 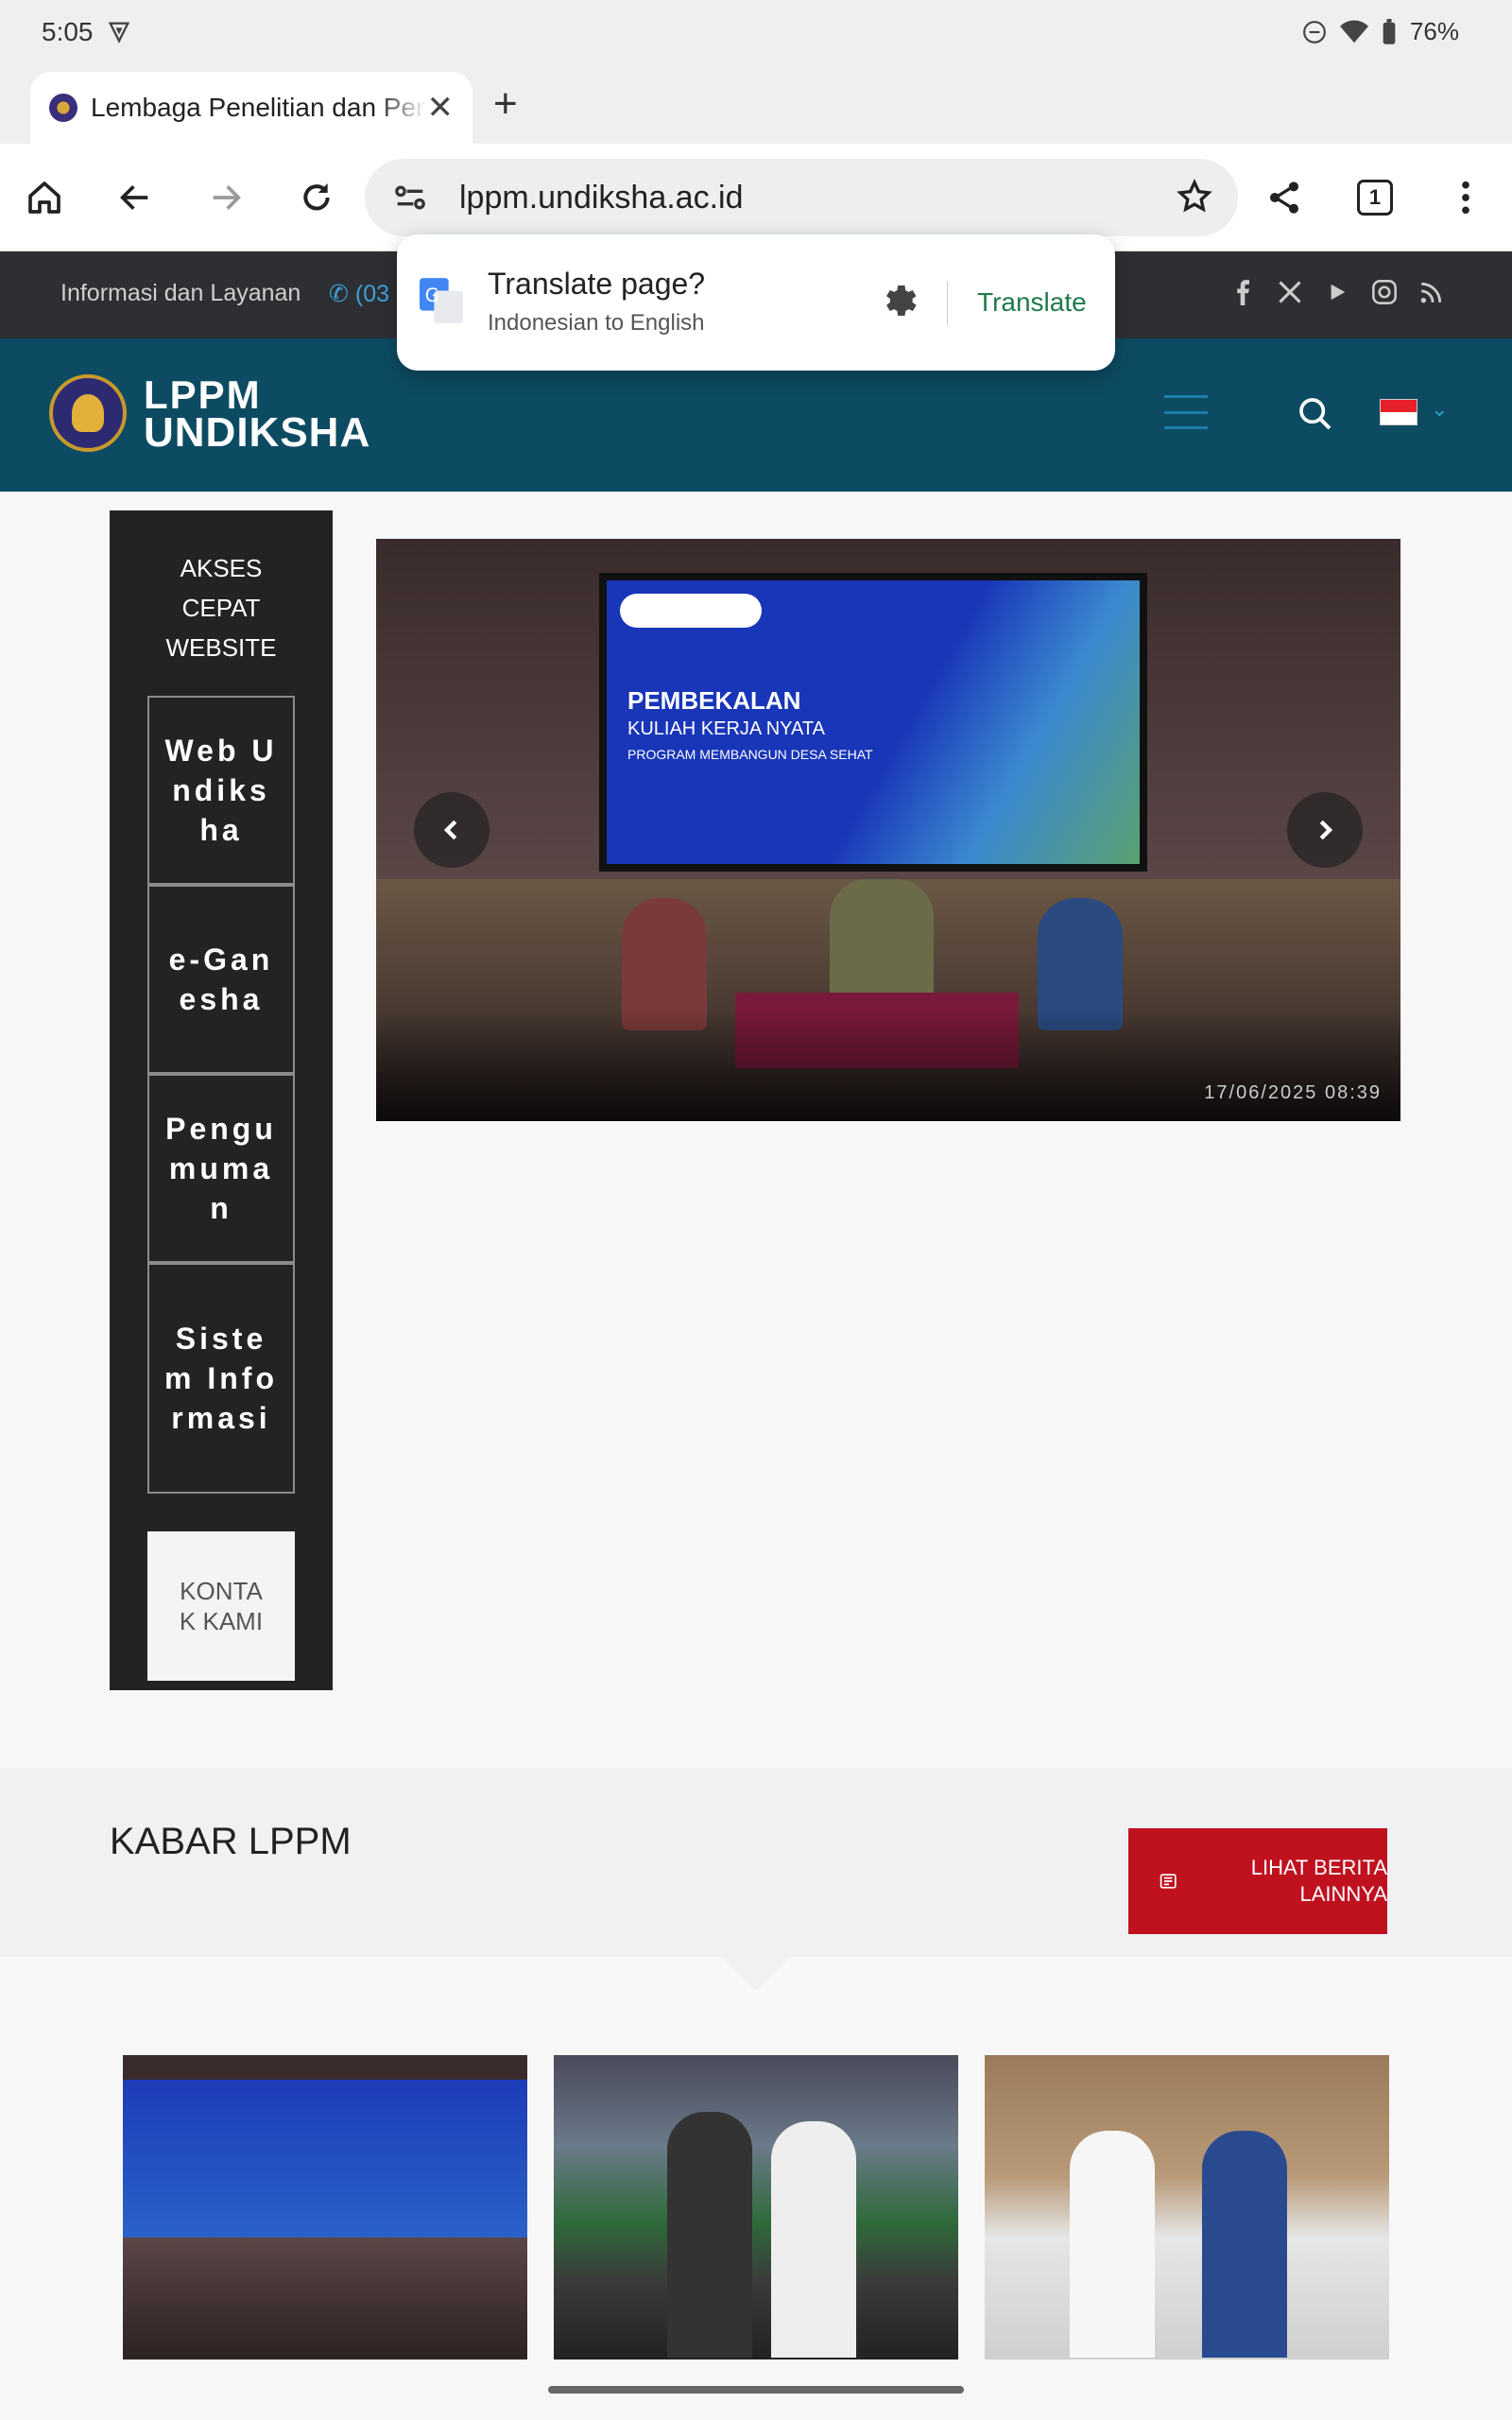 I want to click on translate-button: Translate, so click(x=1032, y=302).